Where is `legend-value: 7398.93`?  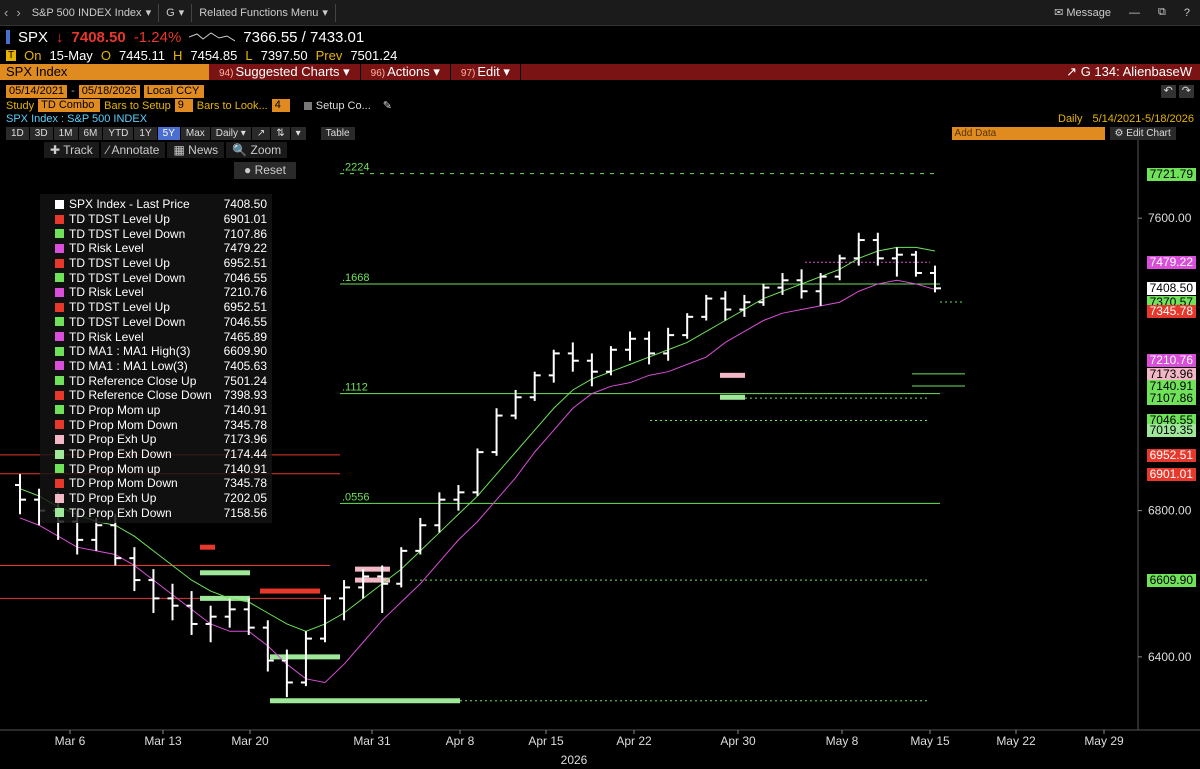
legend-value: 7398.93 is located at coordinates (245, 395).